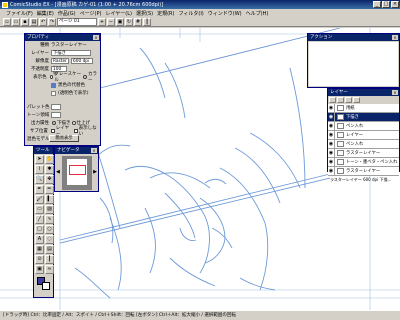  Describe the element at coordinates (96, 37) in the screenshot. I see `properties-close-icon: ×` at that location.